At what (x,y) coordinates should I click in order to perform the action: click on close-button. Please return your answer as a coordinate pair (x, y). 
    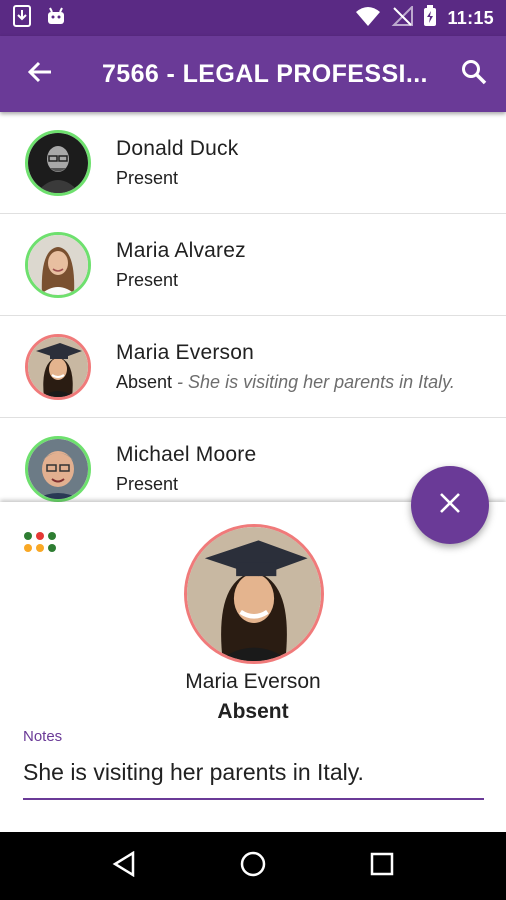
    Looking at the image, I should click on (450, 505).